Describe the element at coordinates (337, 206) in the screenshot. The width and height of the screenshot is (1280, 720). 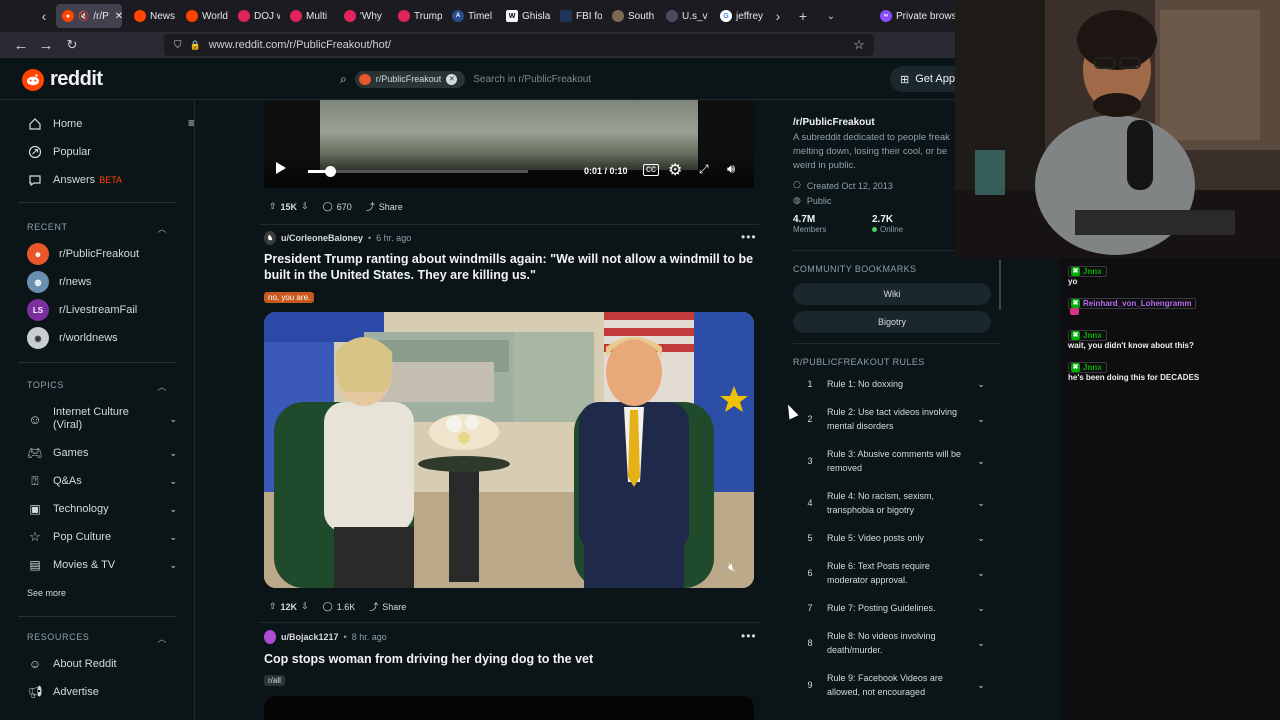
I see `comments-button: ◯ 670` at that location.